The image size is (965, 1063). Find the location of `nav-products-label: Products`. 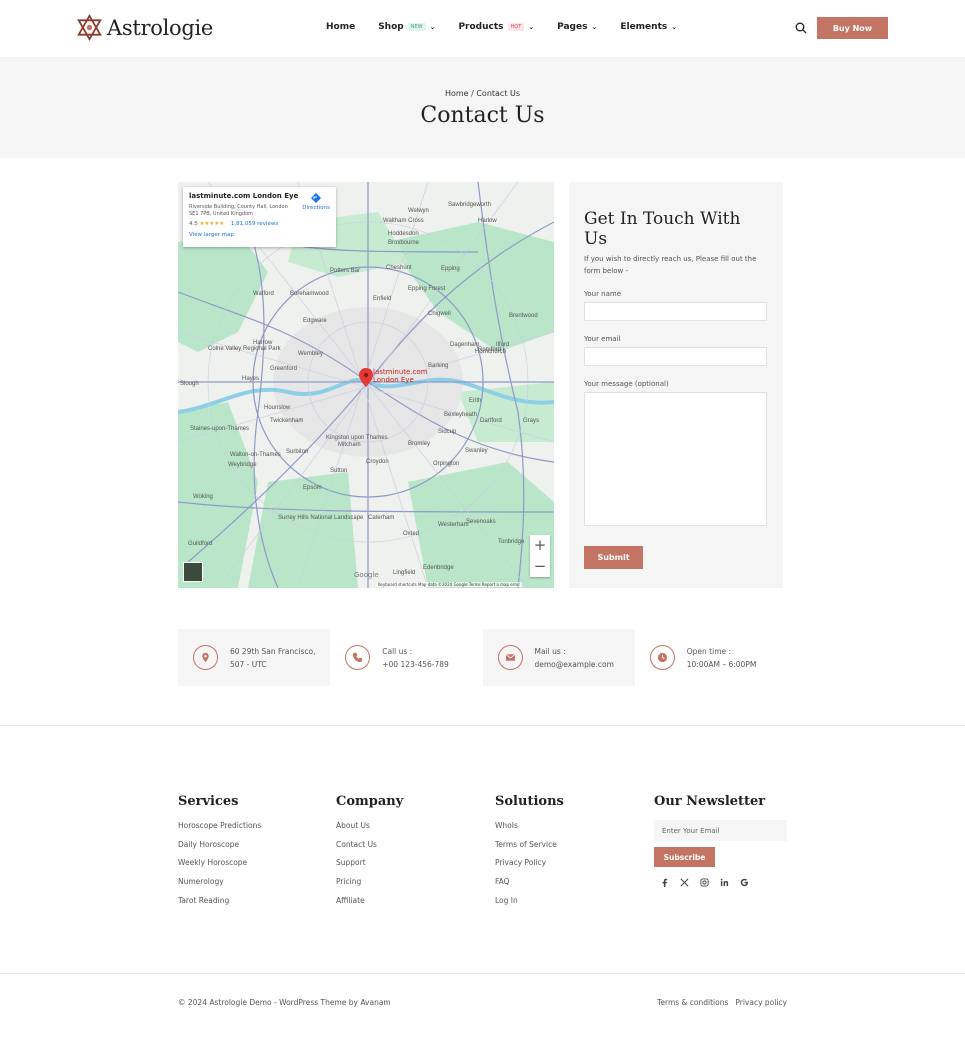

nav-products-label: Products is located at coordinates (481, 27).